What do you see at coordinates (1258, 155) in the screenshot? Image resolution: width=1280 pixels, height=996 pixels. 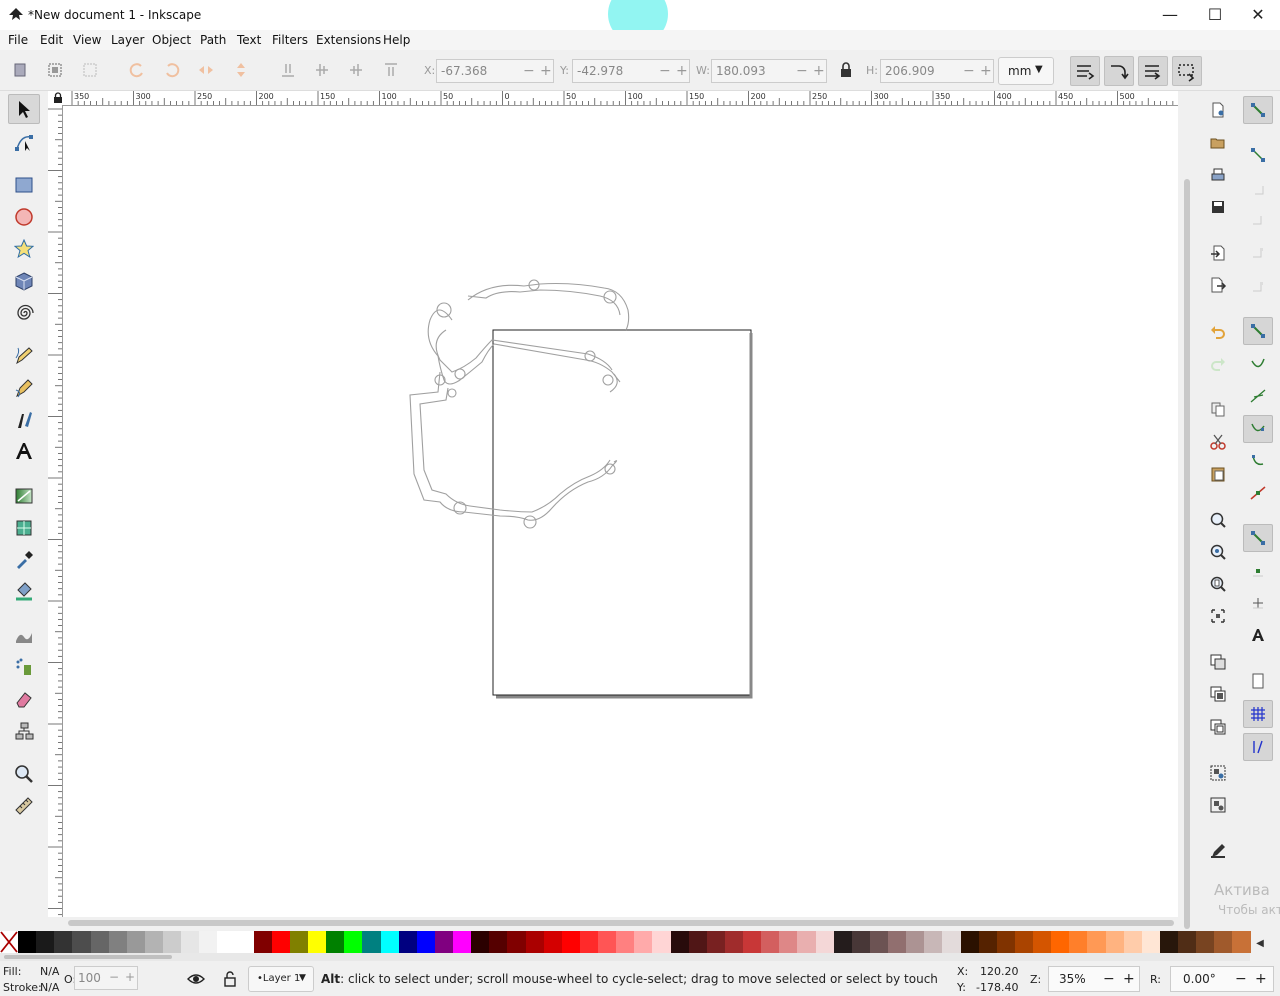 I see `snap-bbox-toggle` at bounding box center [1258, 155].